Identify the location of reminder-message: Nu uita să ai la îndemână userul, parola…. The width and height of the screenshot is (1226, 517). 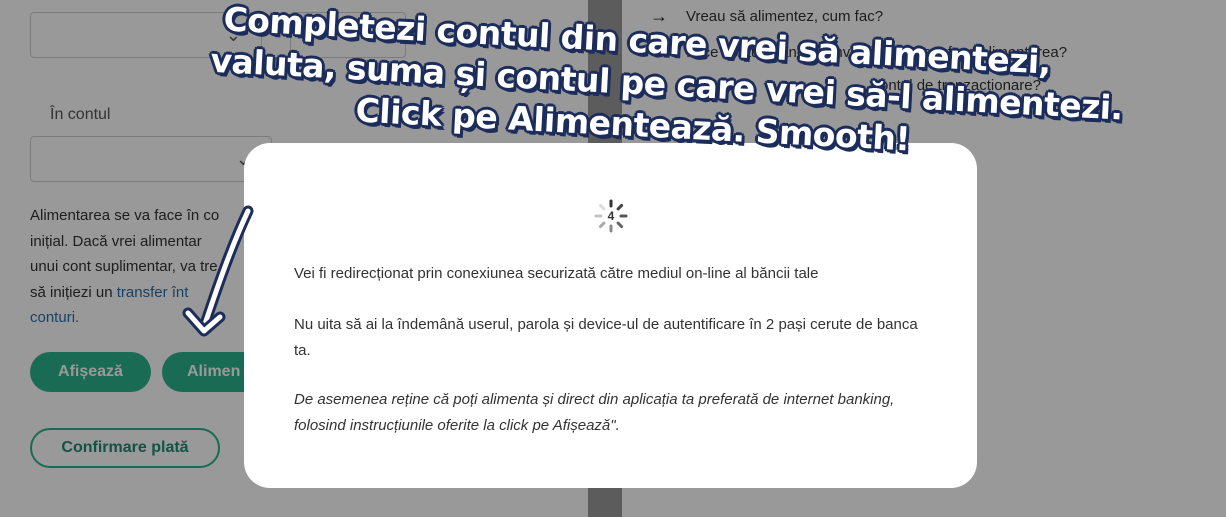
(606, 337).